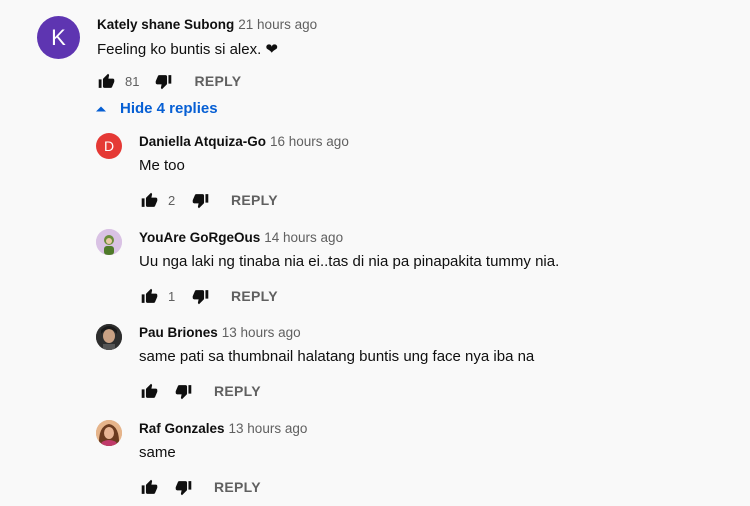 The width and height of the screenshot is (750, 506). I want to click on like-count: 2, so click(172, 200).